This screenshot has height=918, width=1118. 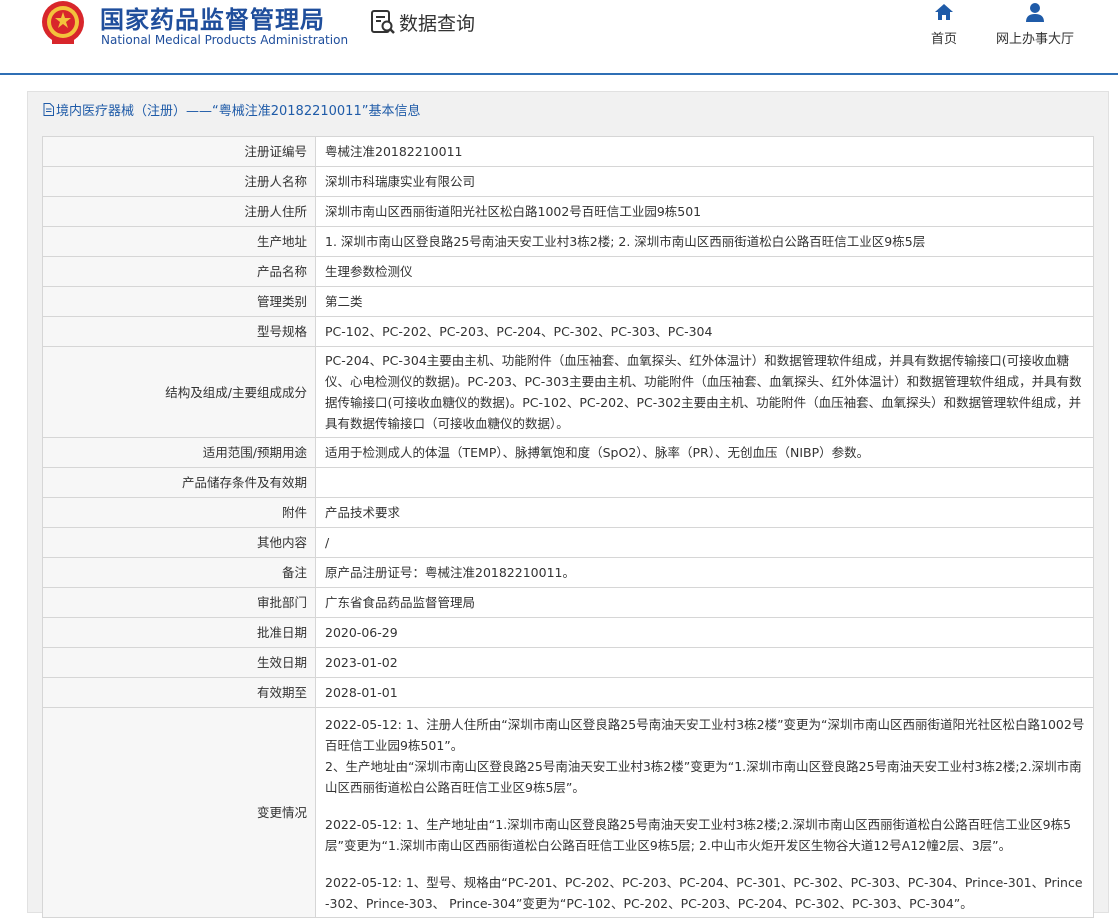 I want to click on row-value: 深圳市南山区西丽街道阳光社区松白路1002号百旺信工业园9栋501, so click(x=704, y=211).